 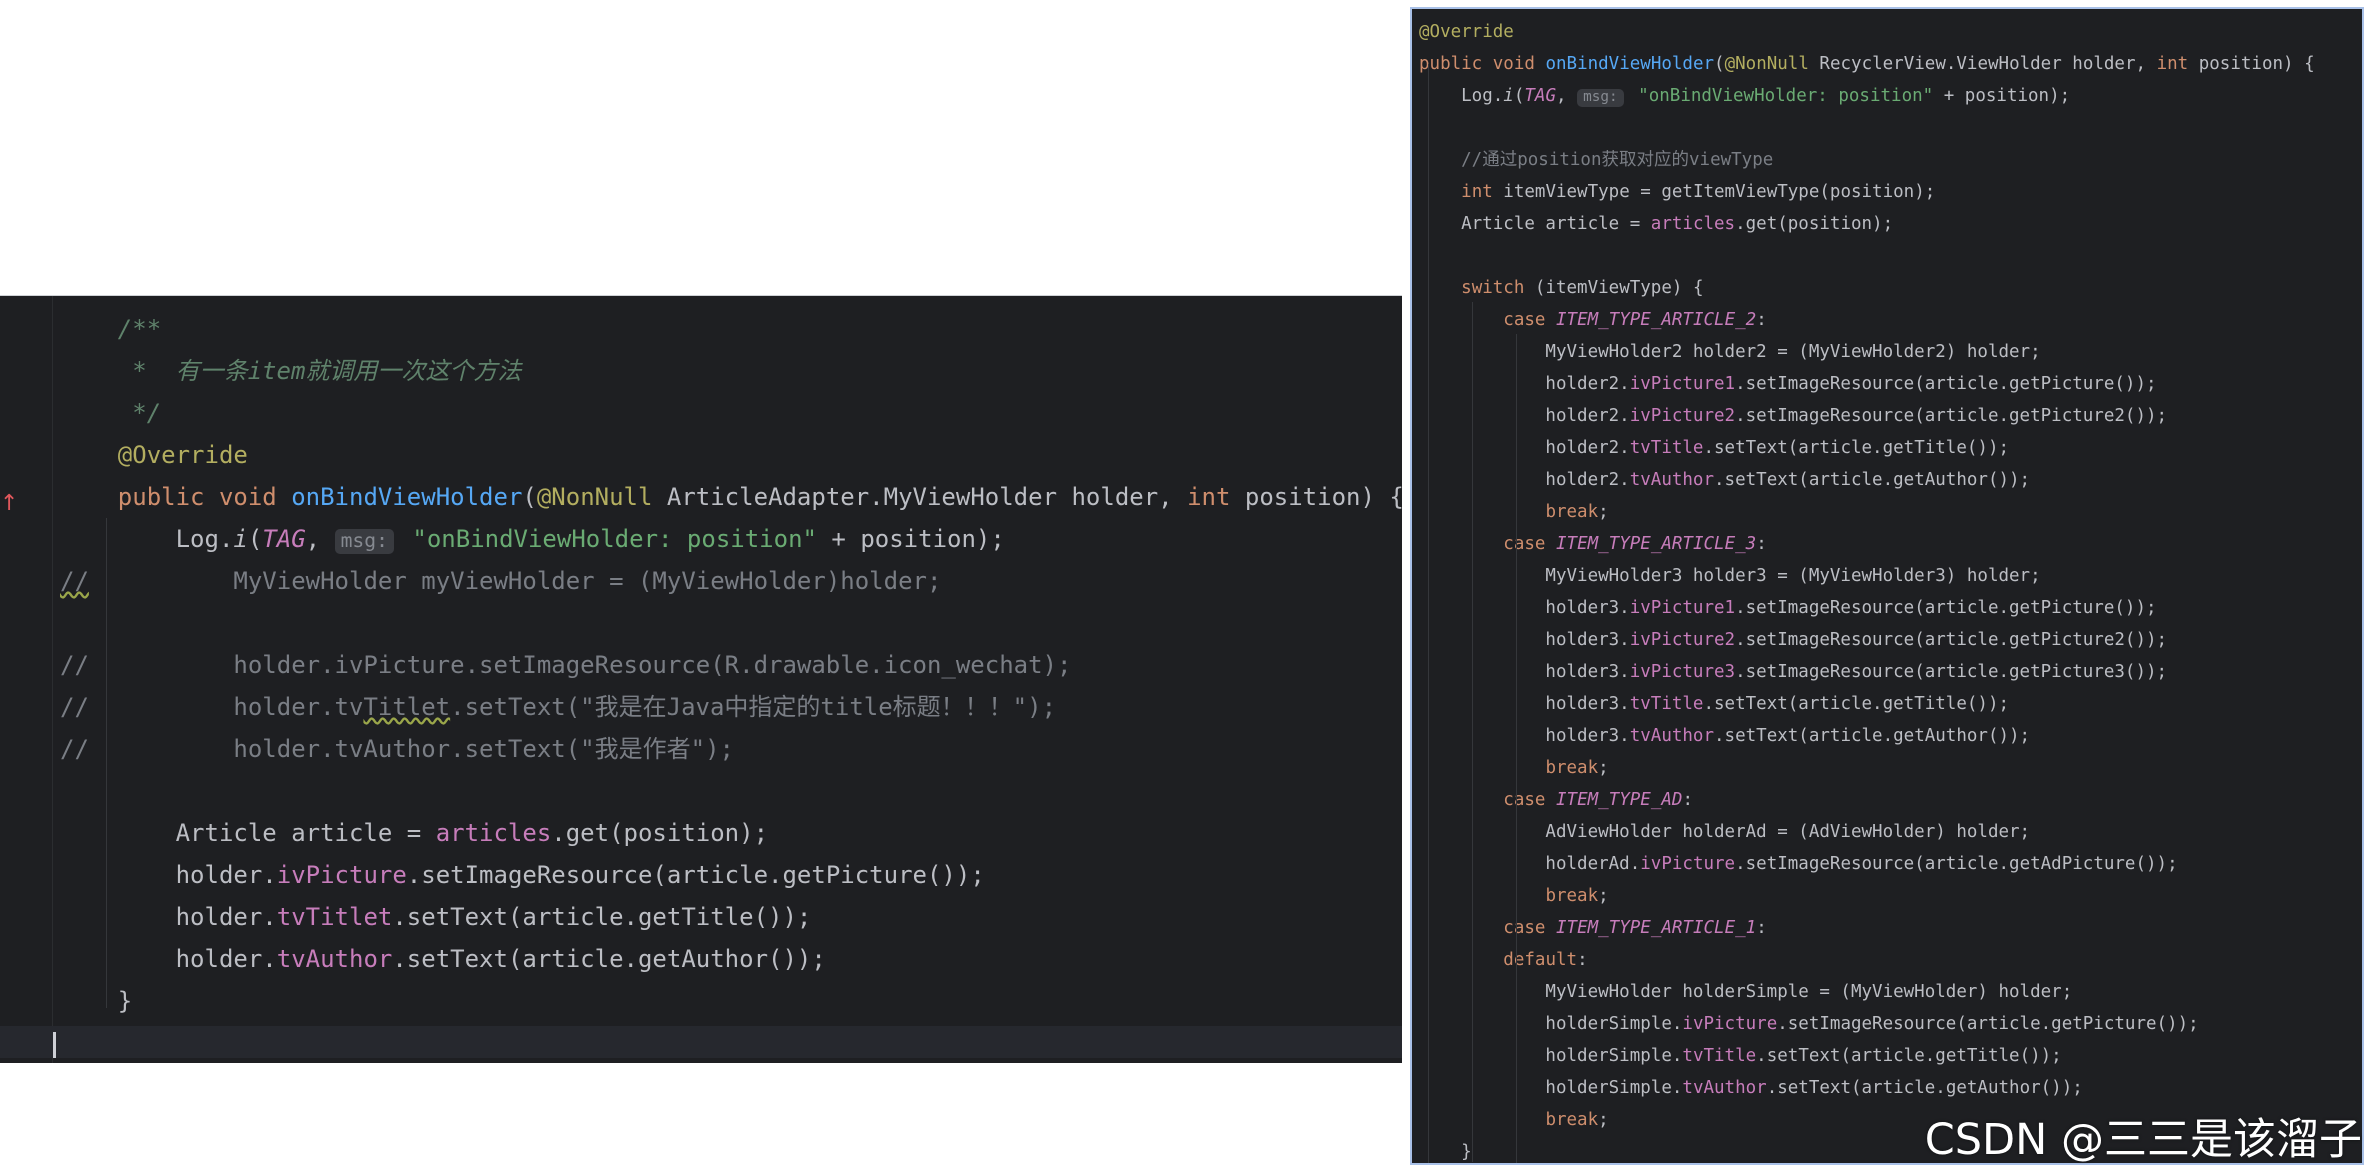 What do you see at coordinates (54, 1045) in the screenshot?
I see `text-caret` at bounding box center [54, 1045].